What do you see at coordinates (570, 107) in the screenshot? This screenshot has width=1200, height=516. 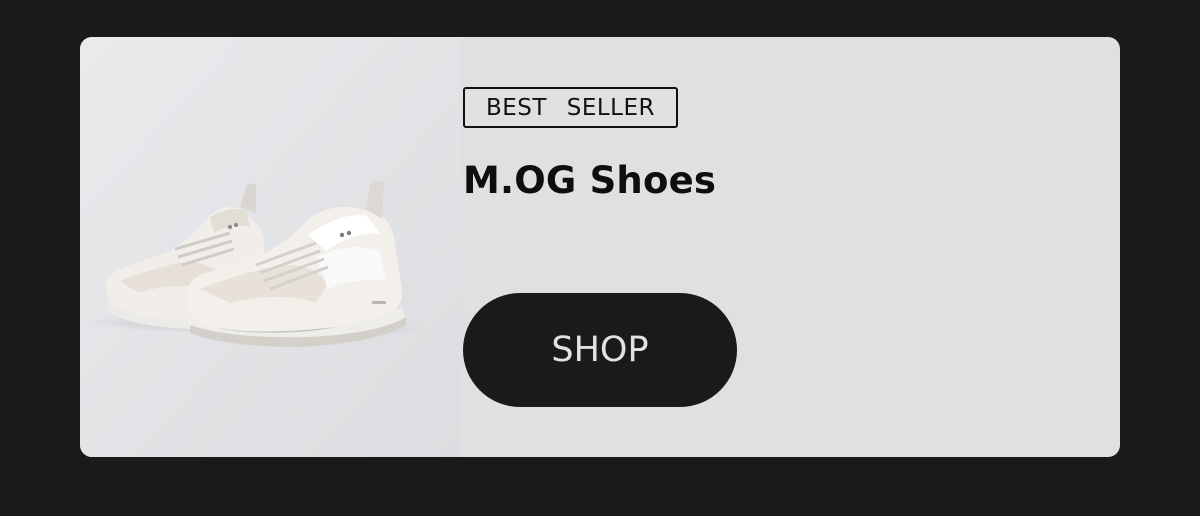 I see `best-seller-badge: BEST SELLER` at bounding box center [570, 107].